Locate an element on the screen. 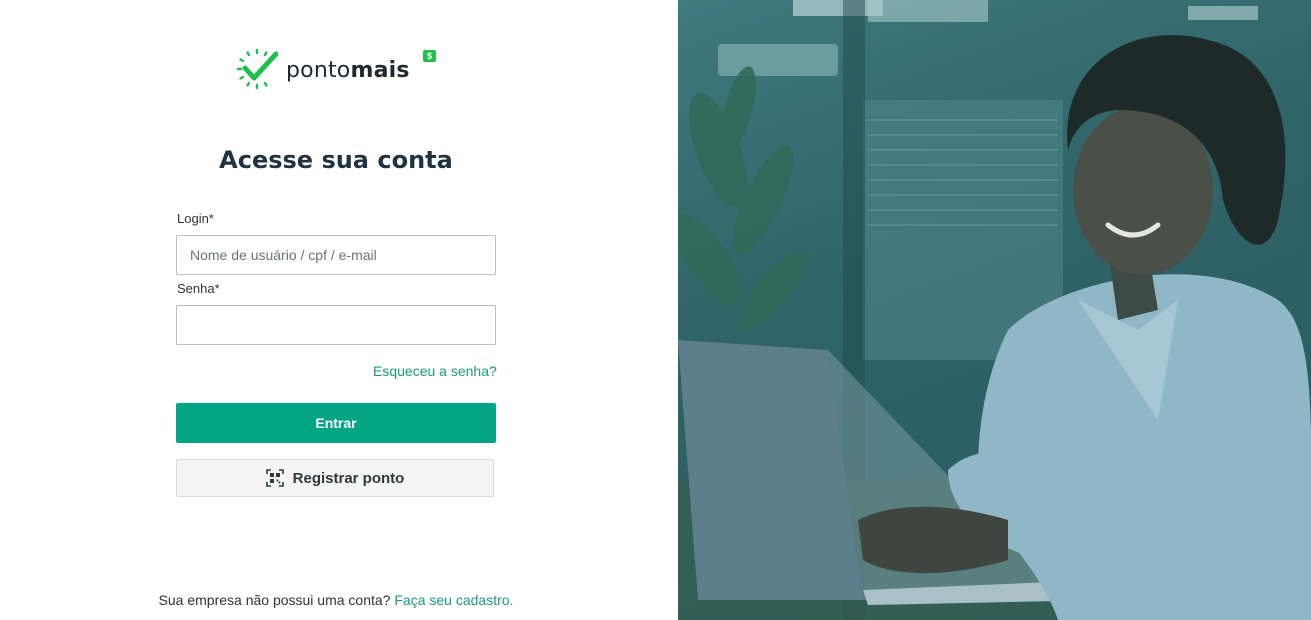  password-label: Senha* is located at coordinates (198, 288).